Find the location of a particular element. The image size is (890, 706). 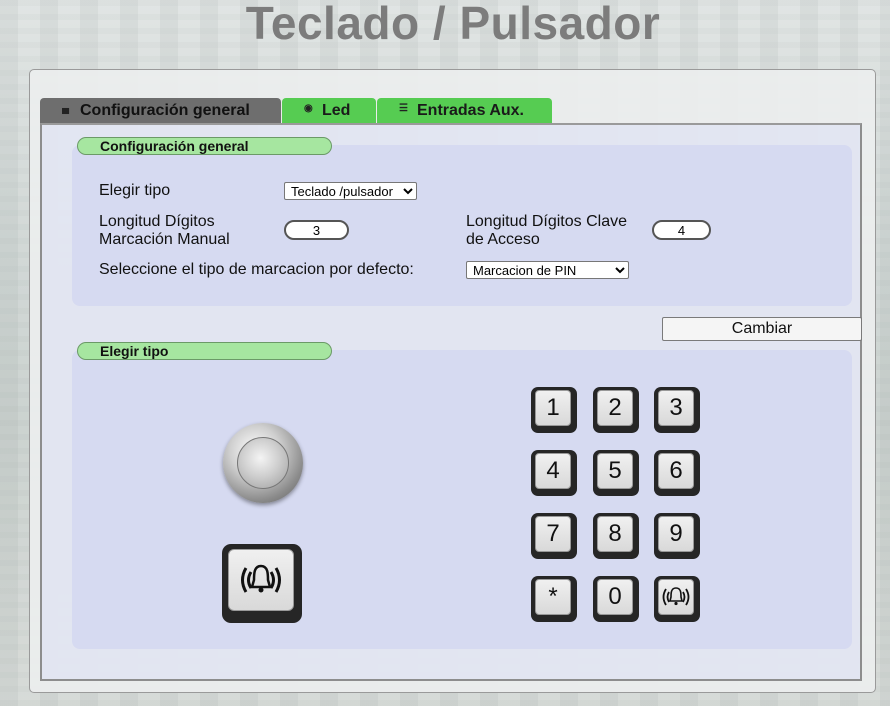

key-label: * is located at coordinates (553, 597).